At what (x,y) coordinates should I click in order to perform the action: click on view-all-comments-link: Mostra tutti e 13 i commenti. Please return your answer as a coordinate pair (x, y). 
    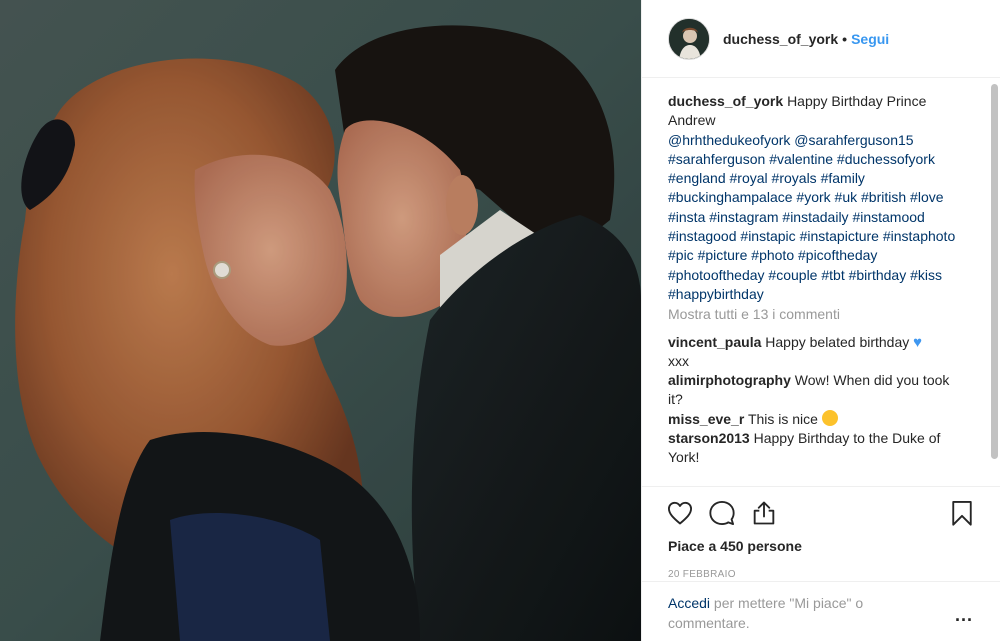
    Looking at the image, I should click on (818, 314).